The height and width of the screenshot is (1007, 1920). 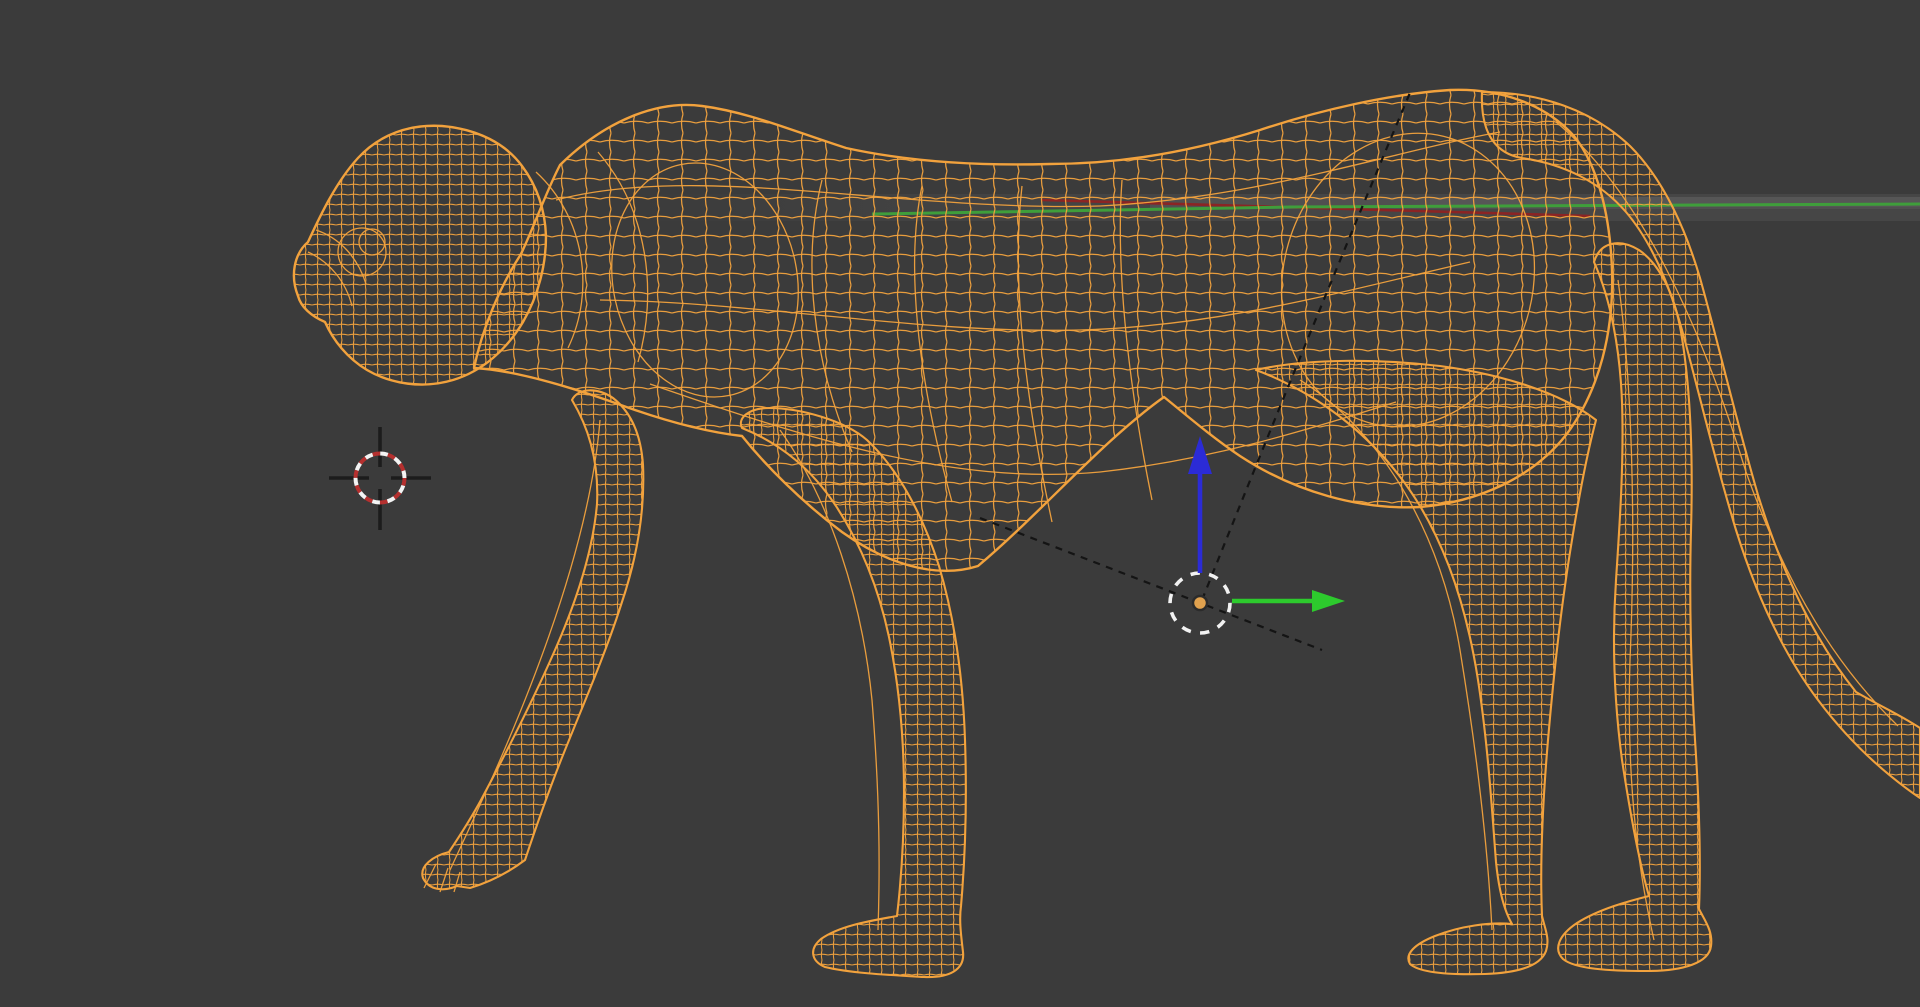 What do you see at coordinates (1200, 603) in the screenshot?
I see `gizmo-origin-dot` at bounding box center [1200, 603].